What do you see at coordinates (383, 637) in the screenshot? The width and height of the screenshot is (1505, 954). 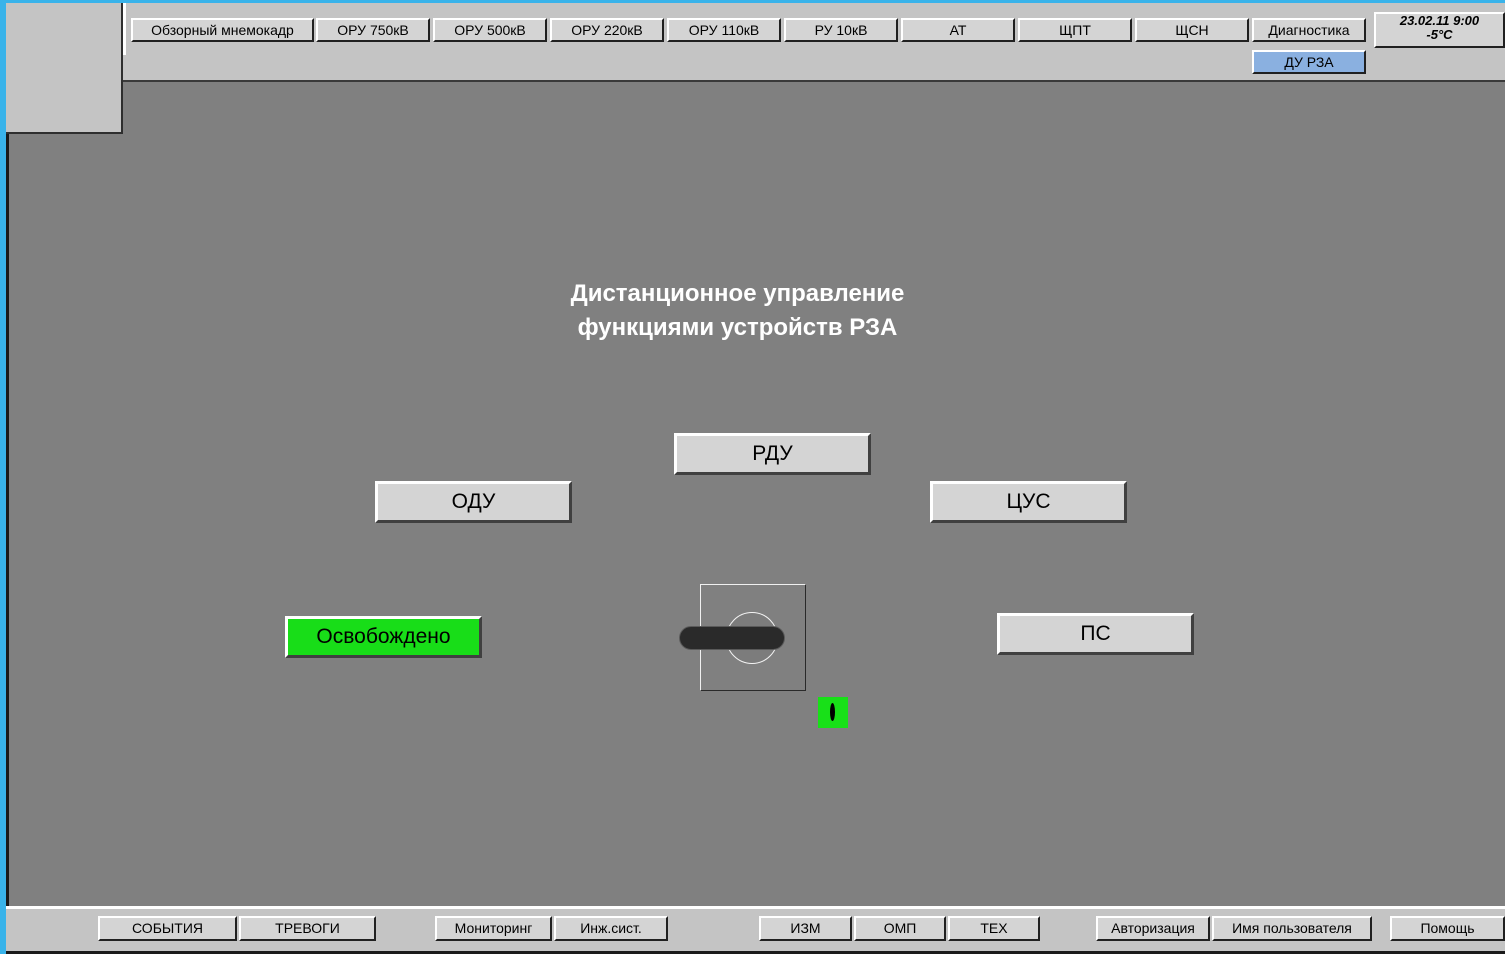 I see `release-status-indicator: Освобождено` at bounding box center [383, 637].